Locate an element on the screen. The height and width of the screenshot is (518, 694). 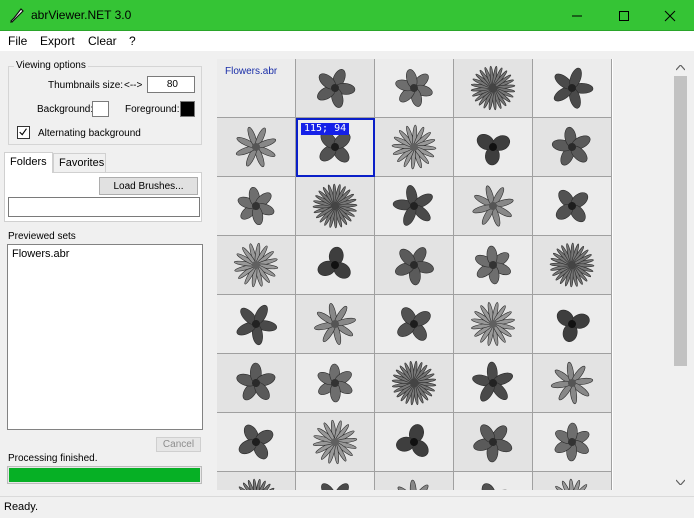
background-label: Background: is located at coordinates (65, 109).